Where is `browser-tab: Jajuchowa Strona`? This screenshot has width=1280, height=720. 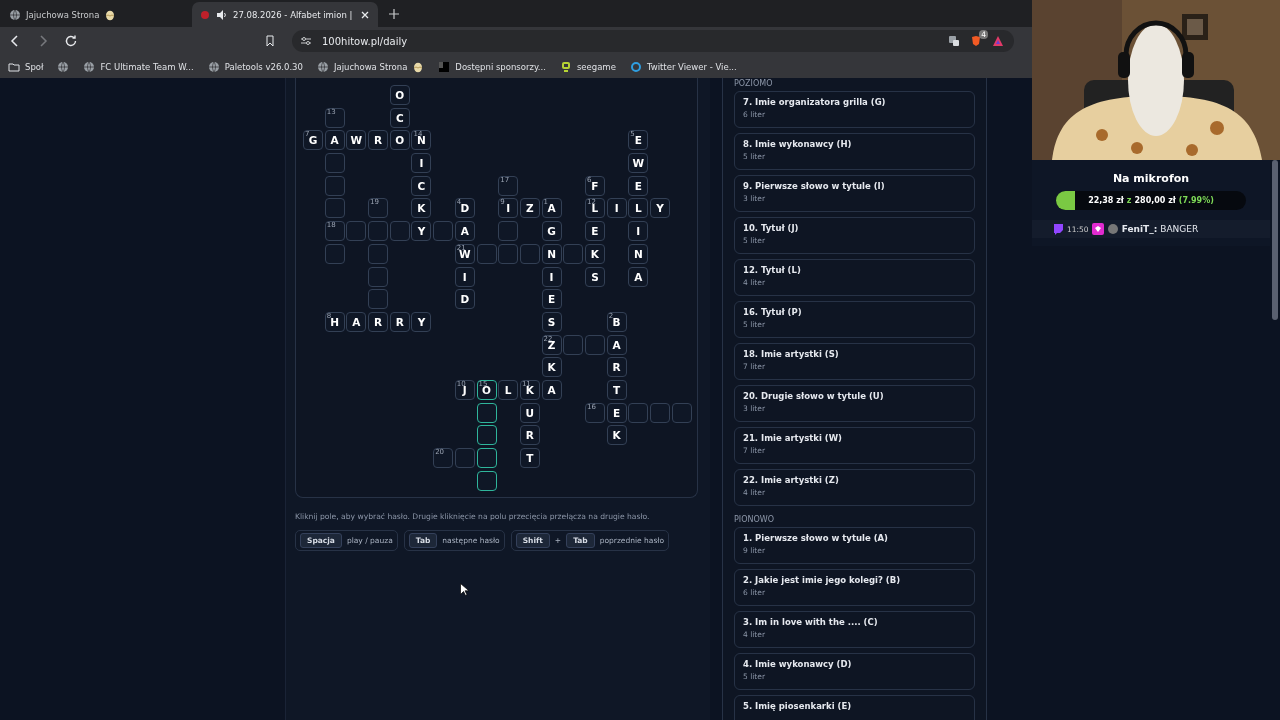
browser-tab: Jajuchowa Strona is located at coordinates (95, 14).